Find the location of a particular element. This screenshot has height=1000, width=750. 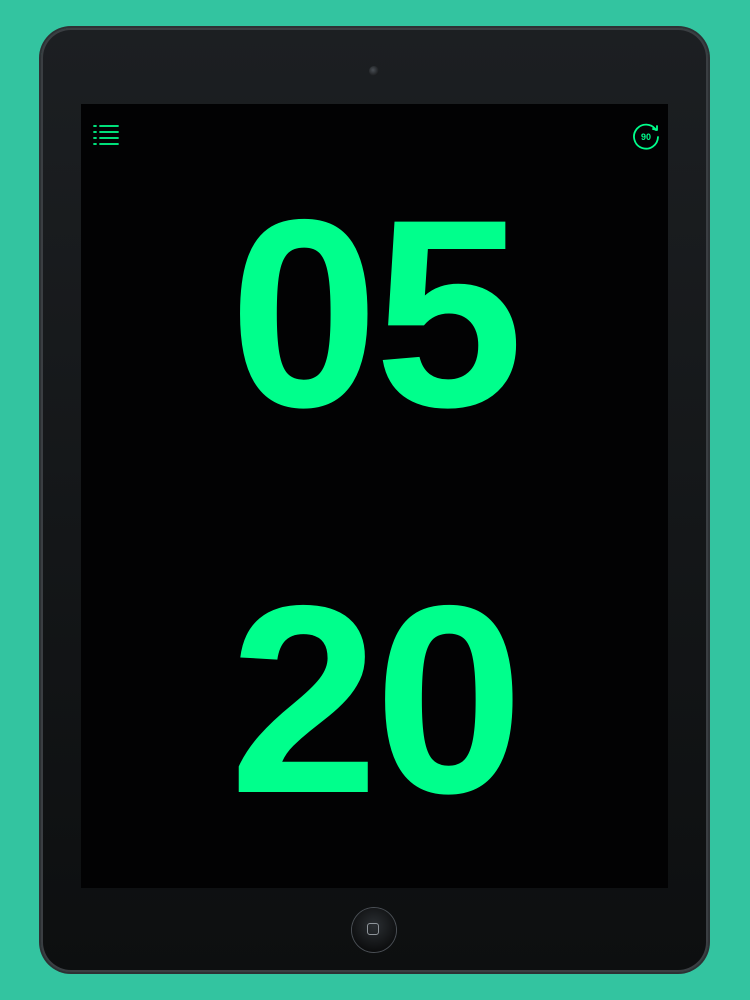

list-menu-icon is located at coordinates (106, 135).